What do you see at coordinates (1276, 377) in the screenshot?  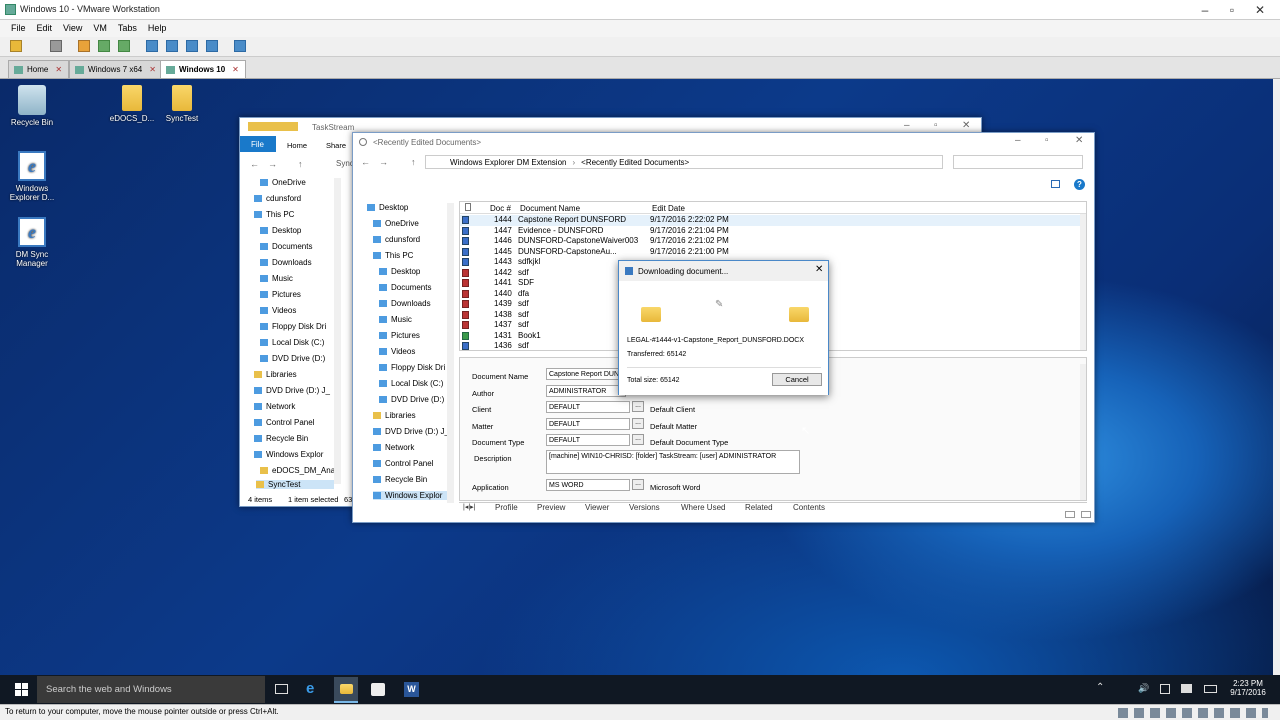 I see `vm-console-scrollbar` at bounding box center [1276, 377].